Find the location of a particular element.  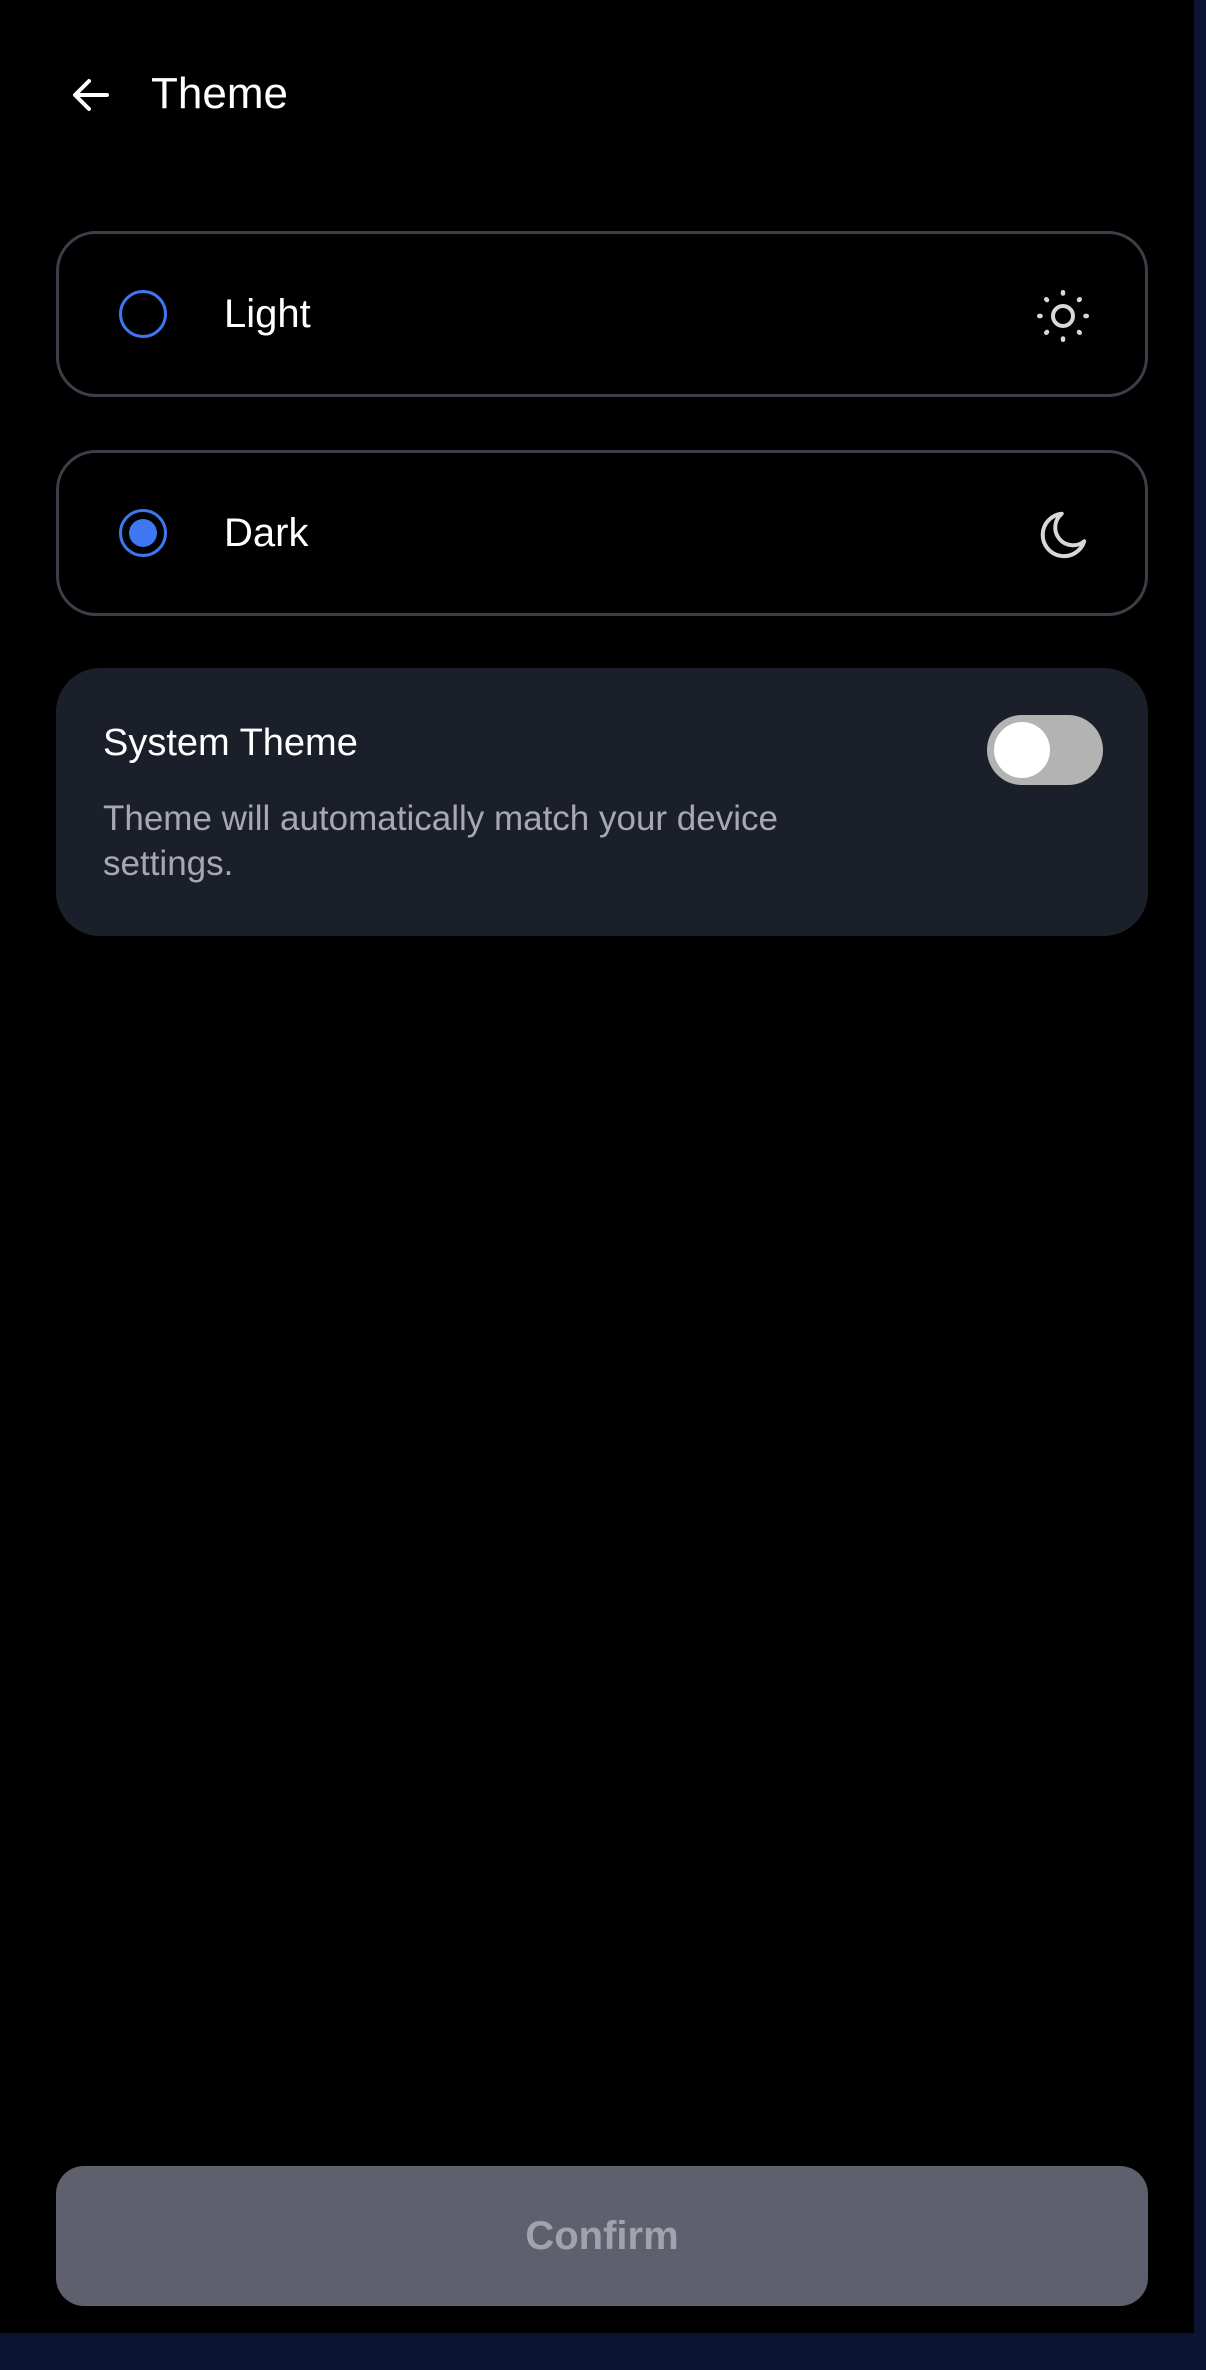

radio-button-dark is located at coordinates (143, 533).